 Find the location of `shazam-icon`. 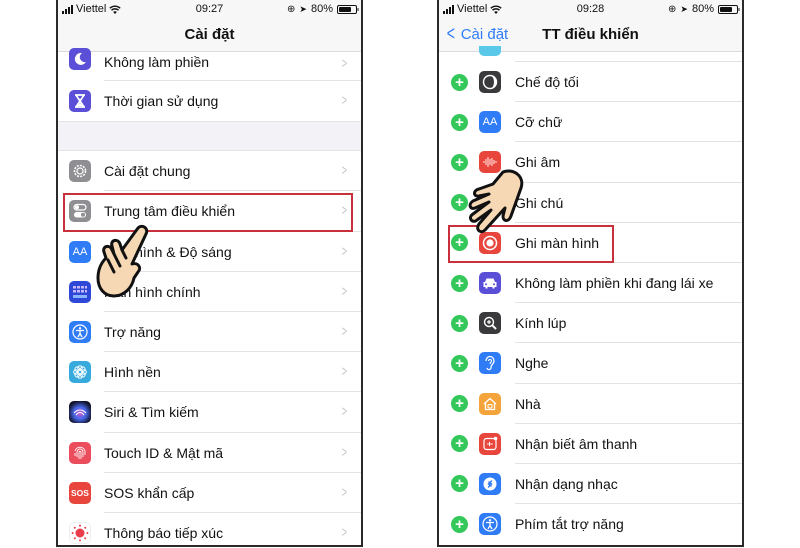

shazam-icon is located at coordinates (490, 483).